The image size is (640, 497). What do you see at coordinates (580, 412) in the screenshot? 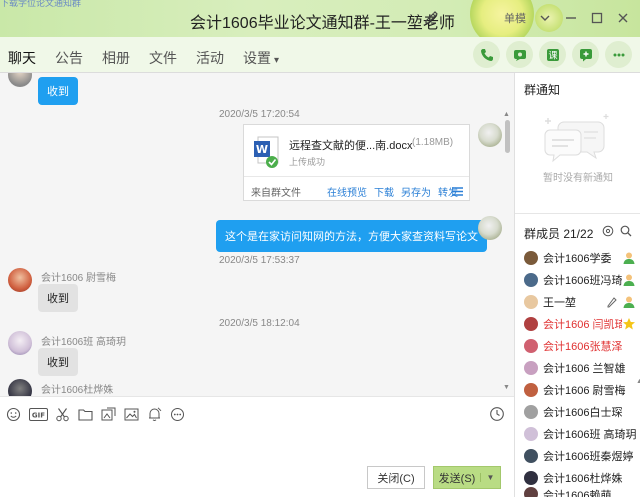
I see `member-item: 会计1606白士琛` at bounding box center [580, 412].